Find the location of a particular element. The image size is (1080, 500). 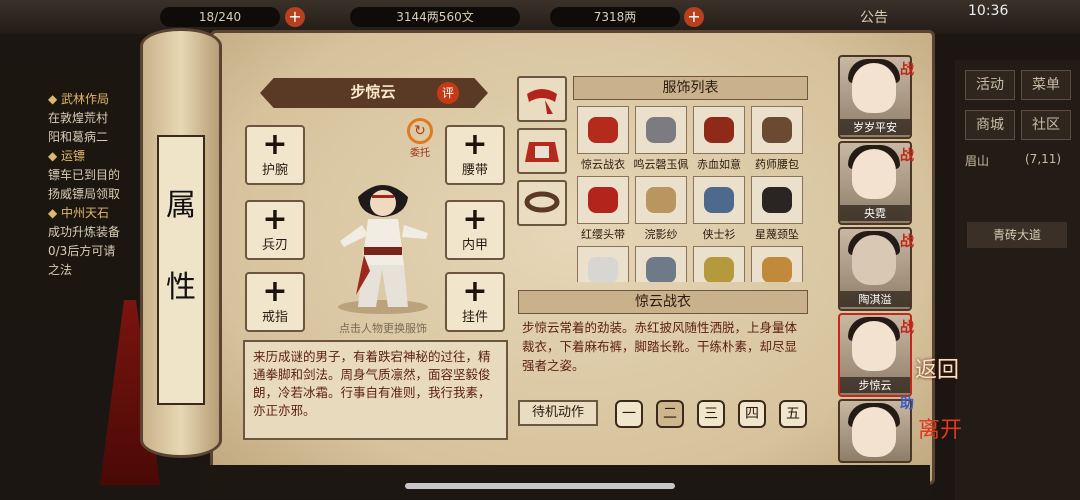

slot-belt: + 腰带 is located at coordinates (475, 155).